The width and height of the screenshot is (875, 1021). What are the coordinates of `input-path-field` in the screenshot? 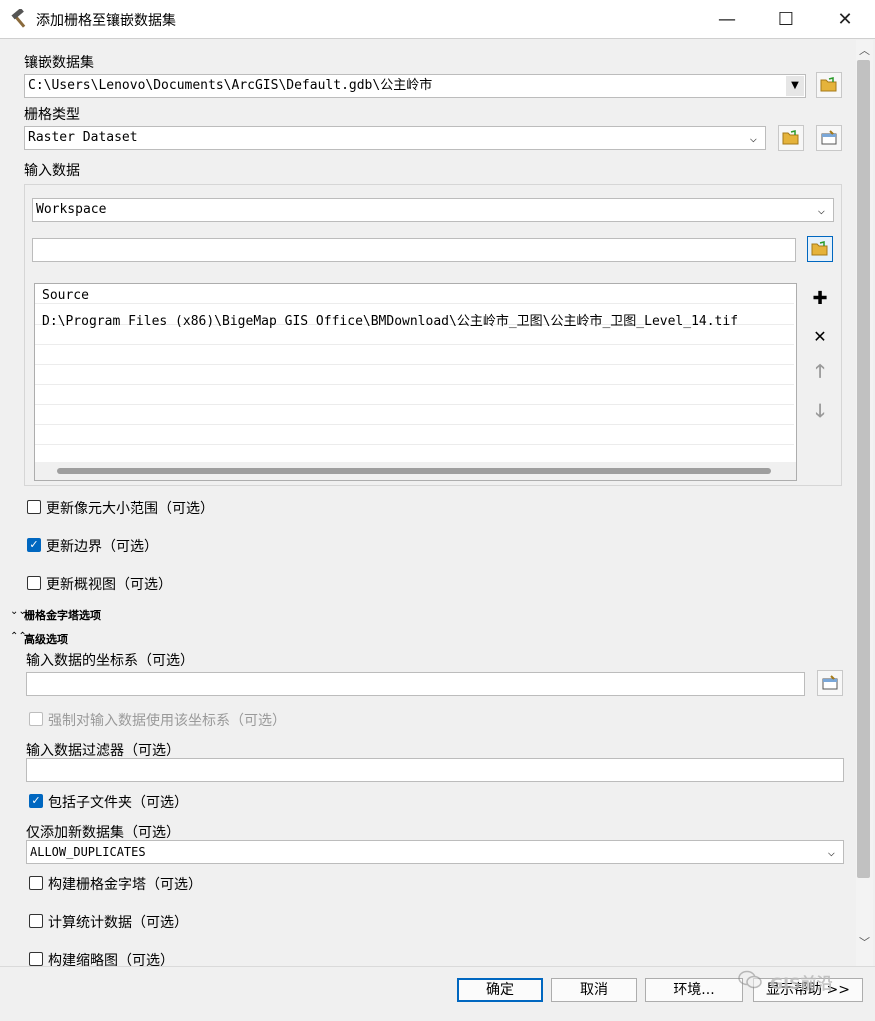 It's located at (414, 250).